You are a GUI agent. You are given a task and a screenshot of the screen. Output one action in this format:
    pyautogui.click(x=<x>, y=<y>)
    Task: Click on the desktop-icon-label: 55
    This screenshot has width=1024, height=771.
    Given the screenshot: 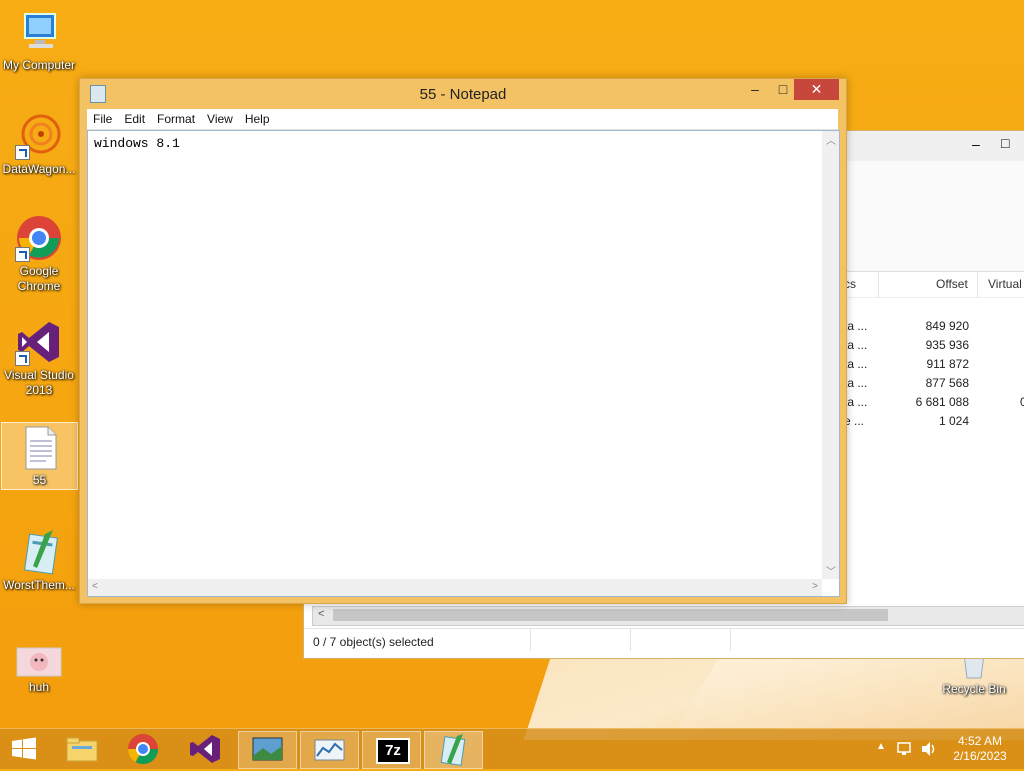 What is the action you would take?
    pyautogui.click(x=39, y=480)
    